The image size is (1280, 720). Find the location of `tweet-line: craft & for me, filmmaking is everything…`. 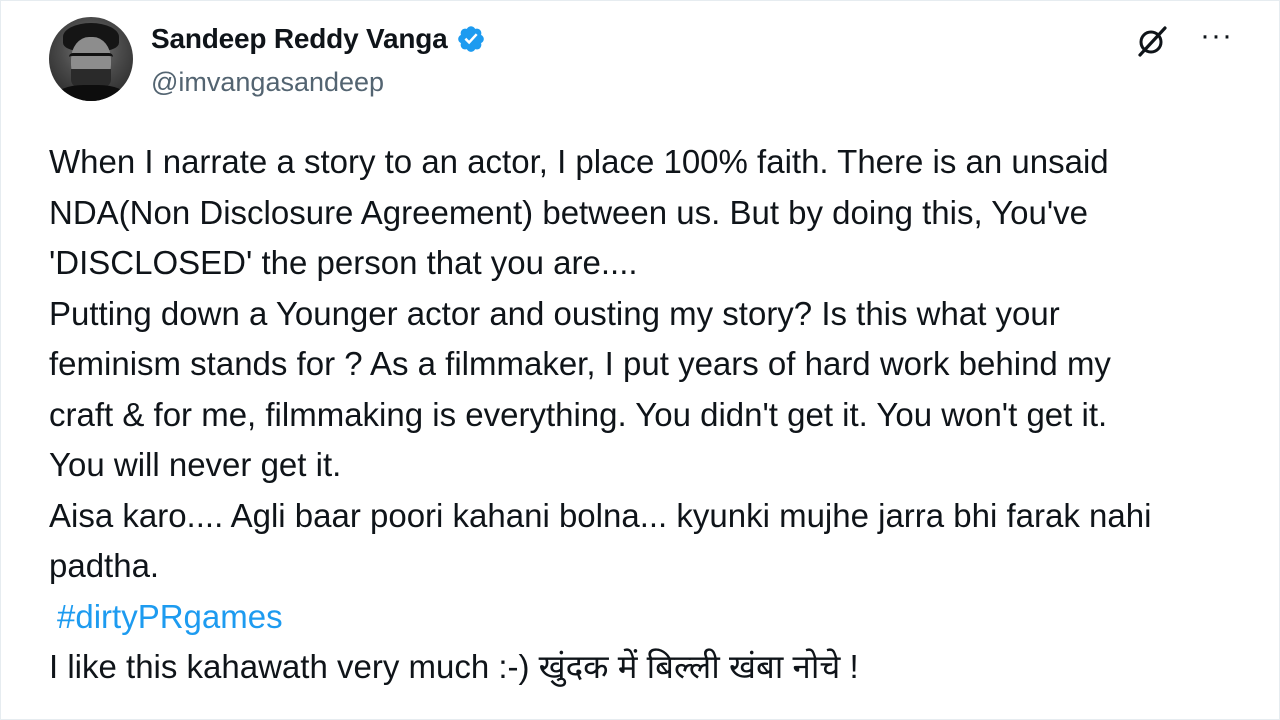

tweet-line: craft & for me, filmmaking is everything… is located at coordinates (578, 414).